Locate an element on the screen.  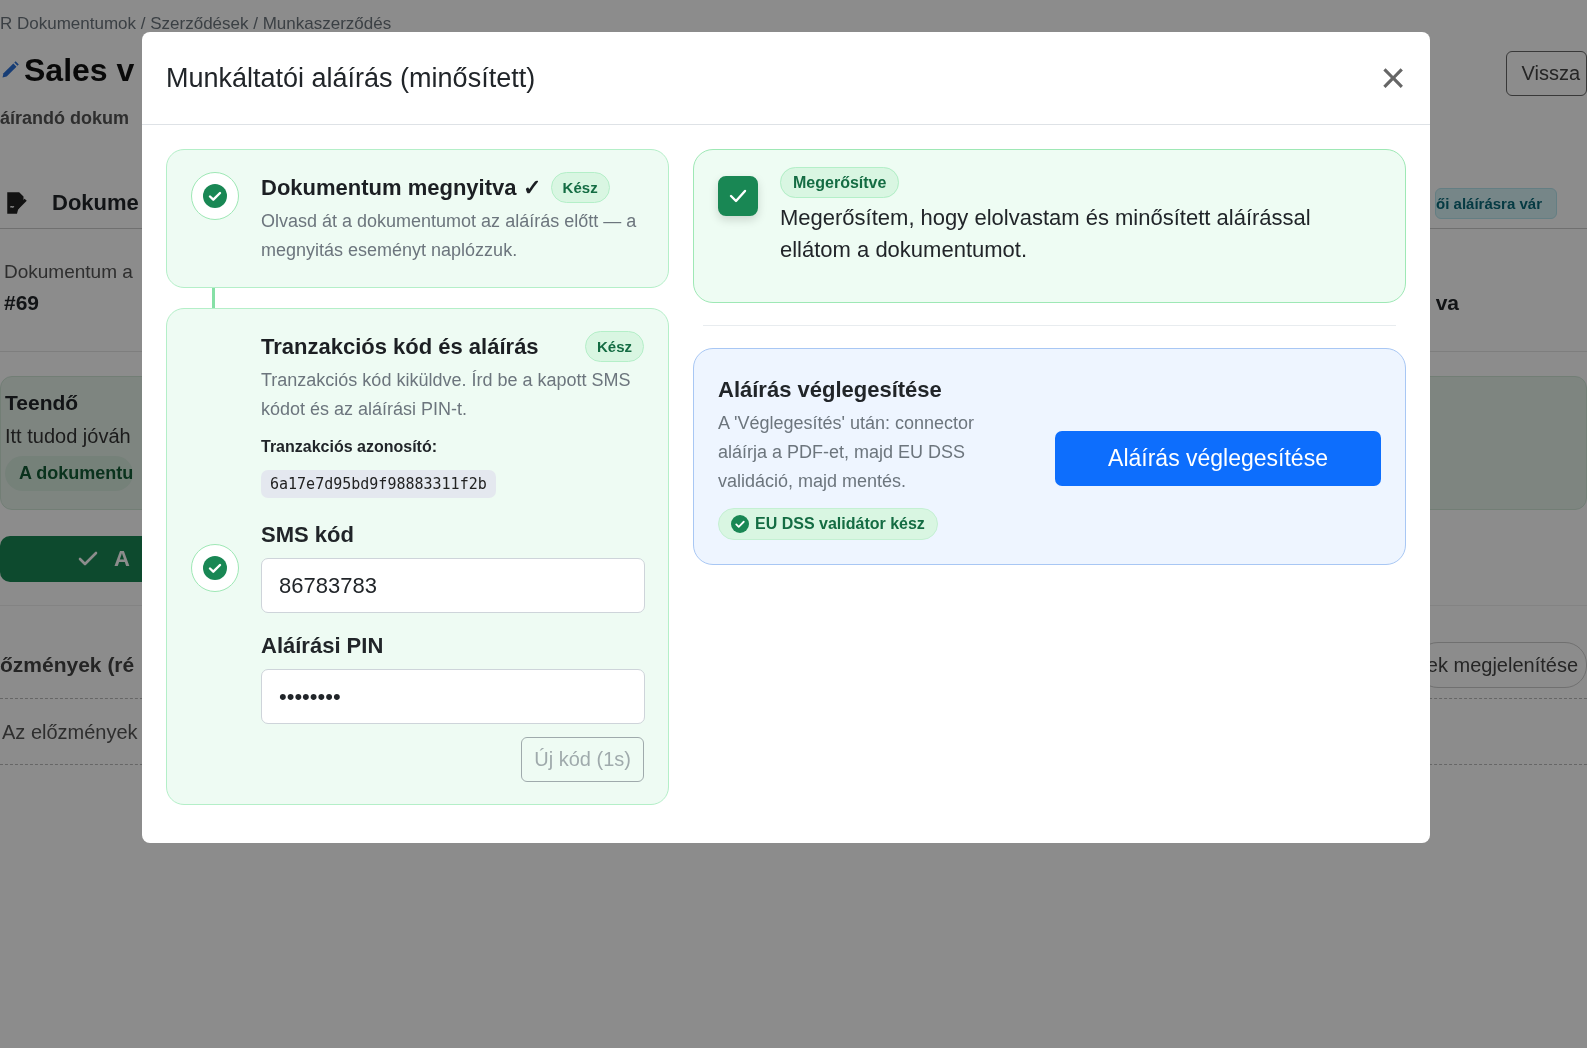
back-button: Vissza is located at coordinates (1546, 73).